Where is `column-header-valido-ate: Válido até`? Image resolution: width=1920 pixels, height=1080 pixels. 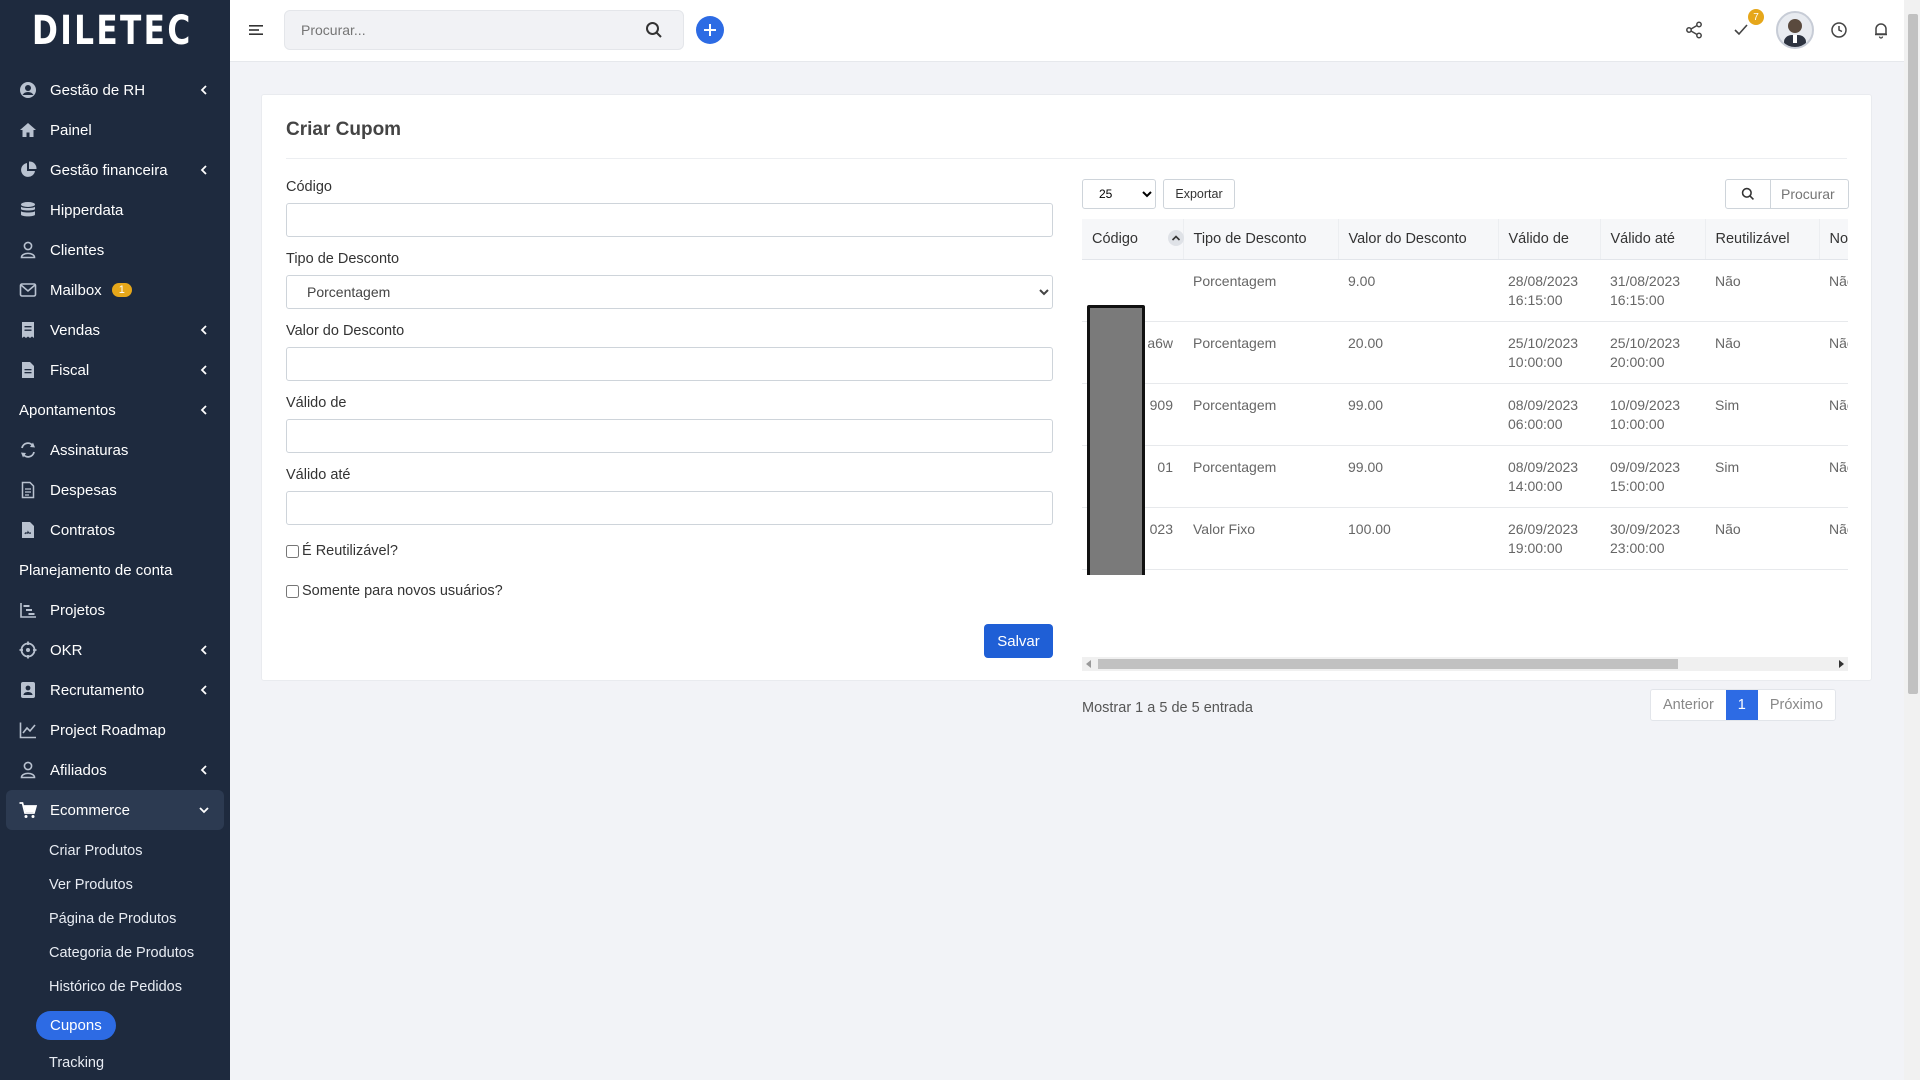
column-header-valido-ate: Válido até is located at coordinates (1653, 239).